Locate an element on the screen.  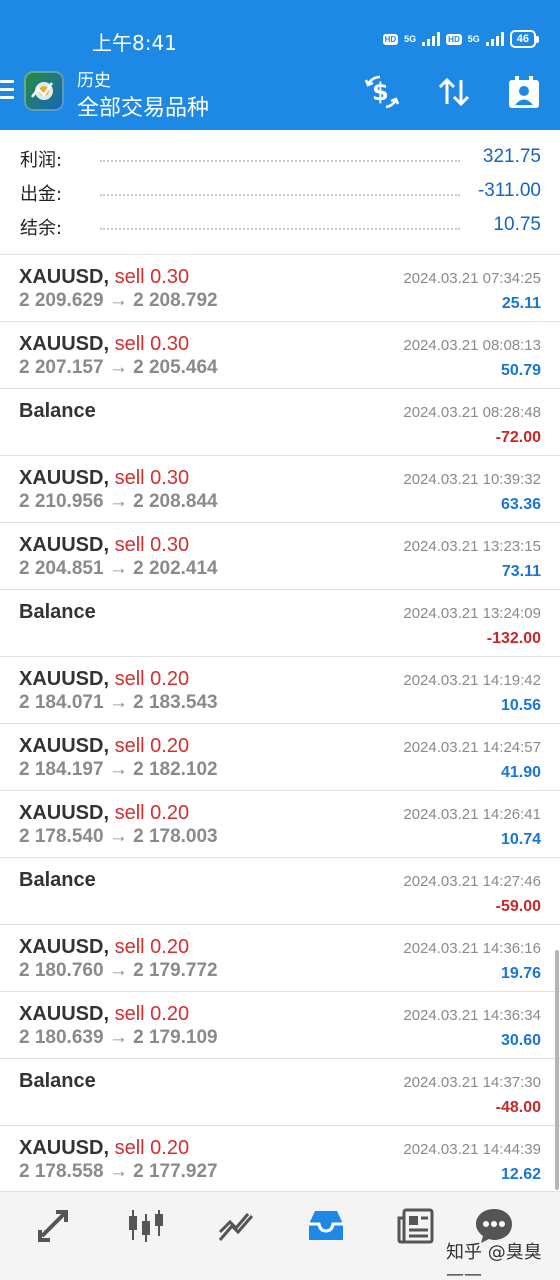
sort-button is located at coordinates (454, 92).